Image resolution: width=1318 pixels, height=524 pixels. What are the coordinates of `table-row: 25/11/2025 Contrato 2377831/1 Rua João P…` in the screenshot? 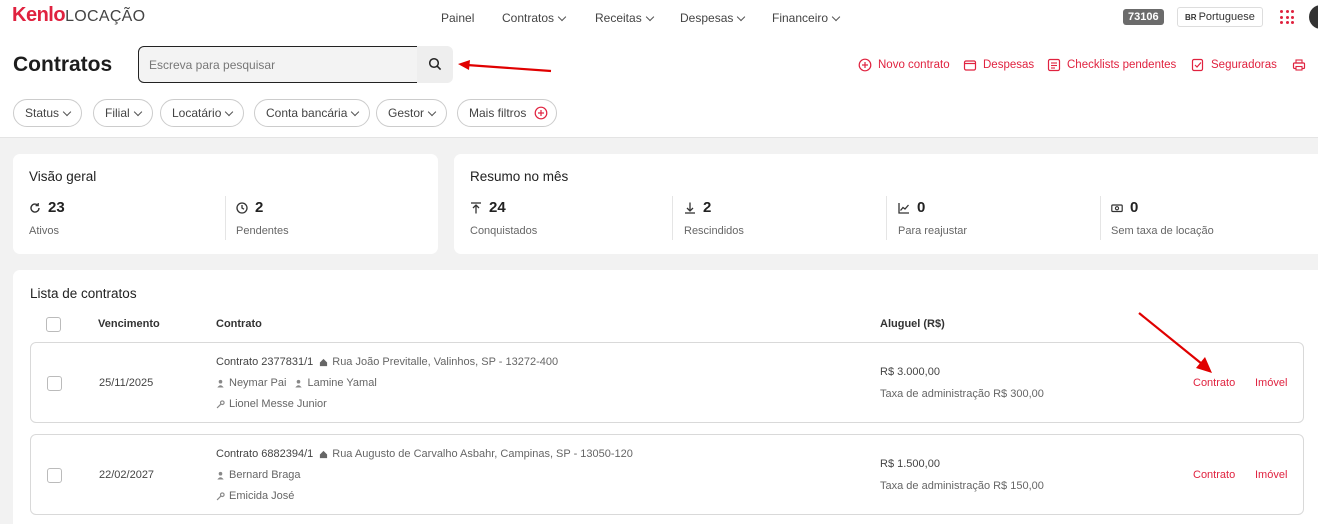 It's located at (667, 382).